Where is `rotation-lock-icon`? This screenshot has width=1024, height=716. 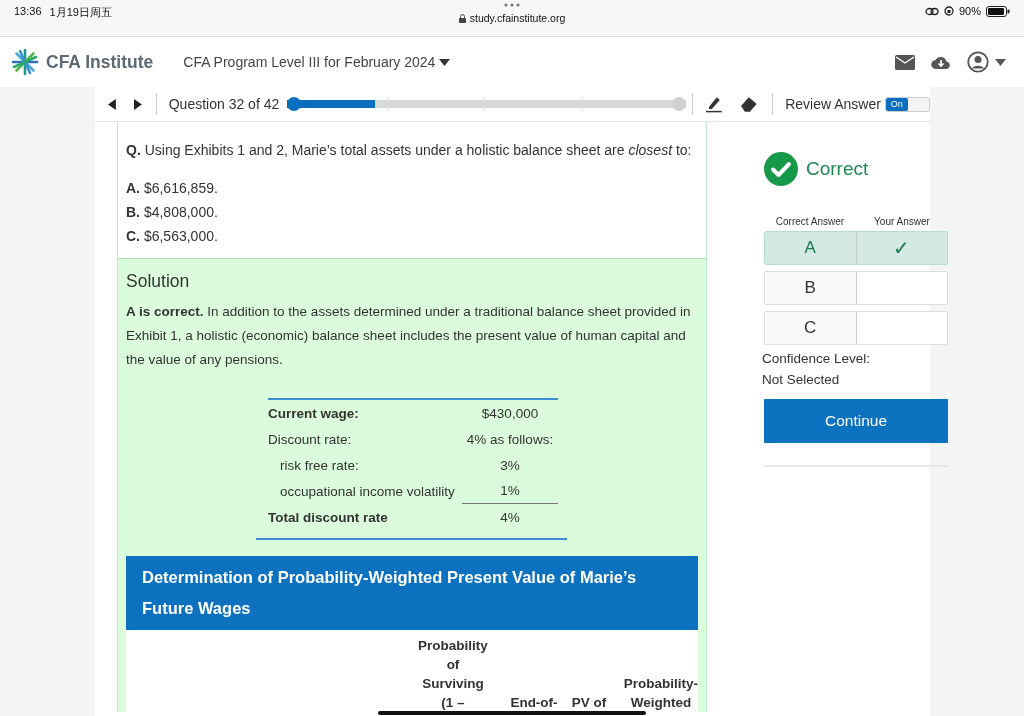 rotation-lock-icon is located at coordinates (948, 11).